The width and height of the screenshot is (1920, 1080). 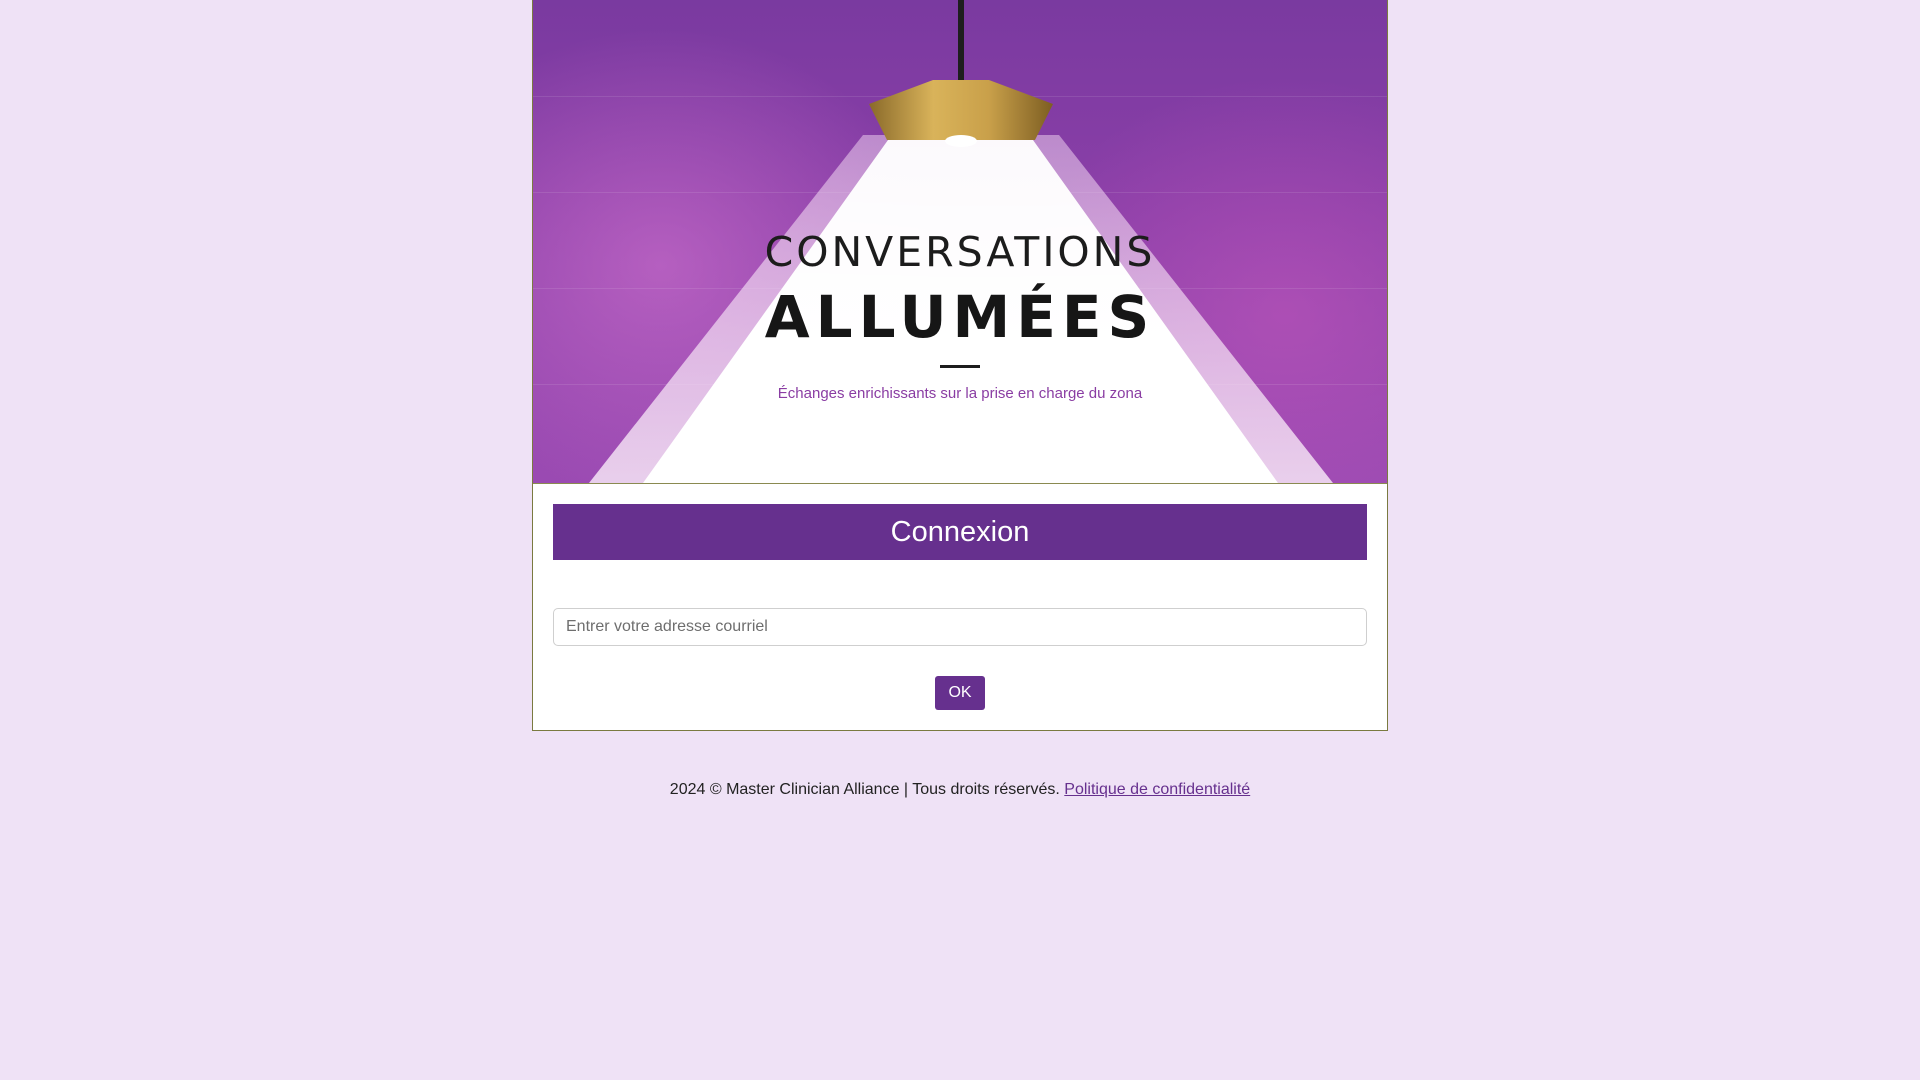 I want to click on ok-button: OK, so click(x=960, y=693).